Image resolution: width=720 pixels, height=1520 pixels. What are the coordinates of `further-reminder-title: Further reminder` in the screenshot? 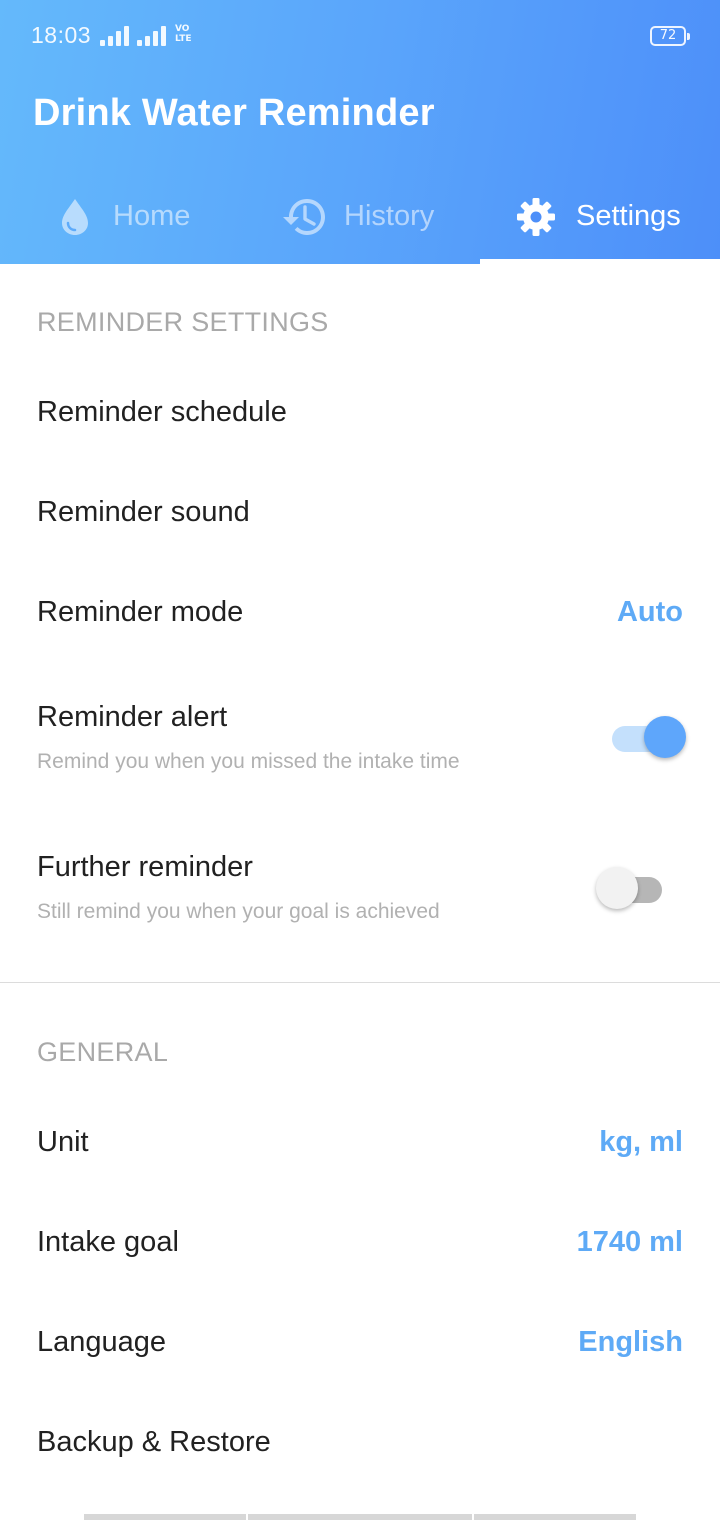 It's located at (145, 867).